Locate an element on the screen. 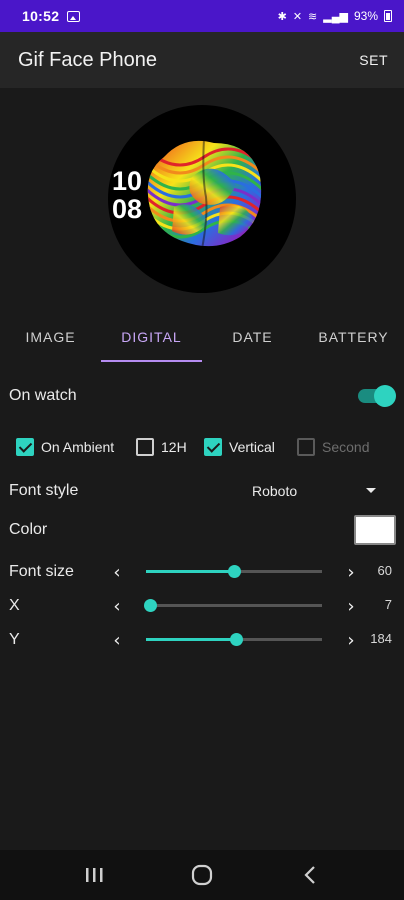 The width and height of the screenshot is (404, 900). chevron-down-icon is located at coordinates (371, 490).